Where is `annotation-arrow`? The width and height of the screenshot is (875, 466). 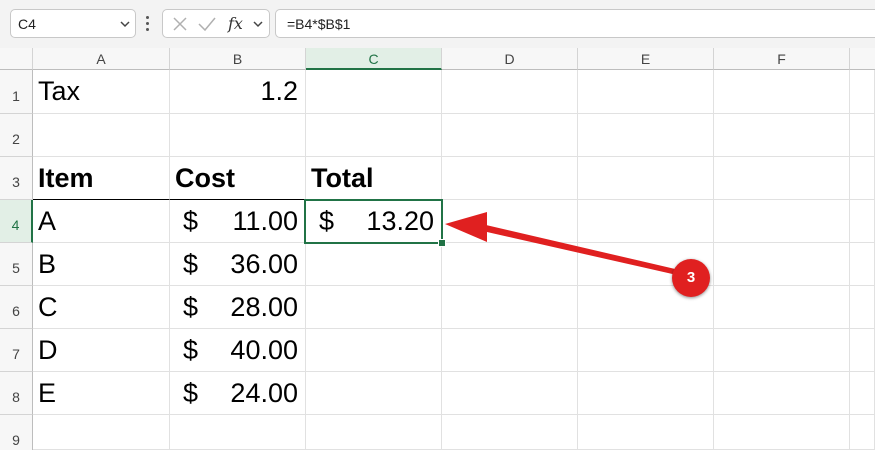 annotation-arrow is located at coordinates (567, 245).